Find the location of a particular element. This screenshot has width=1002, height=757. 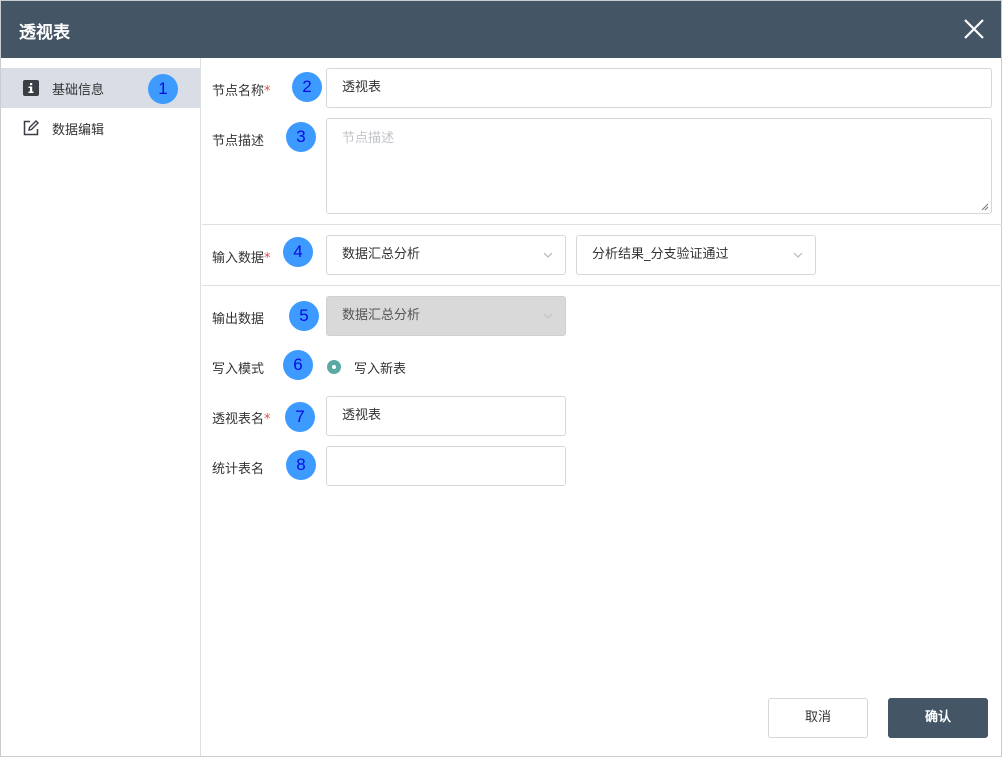

output-data-select-value: 数据汇总分析 is located at coordinates (381, 315).